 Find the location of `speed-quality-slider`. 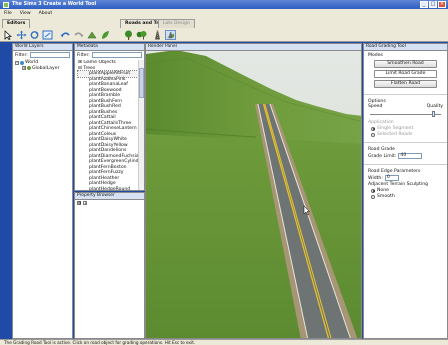

speed-quality-slider is located at coordinates (405, 114).